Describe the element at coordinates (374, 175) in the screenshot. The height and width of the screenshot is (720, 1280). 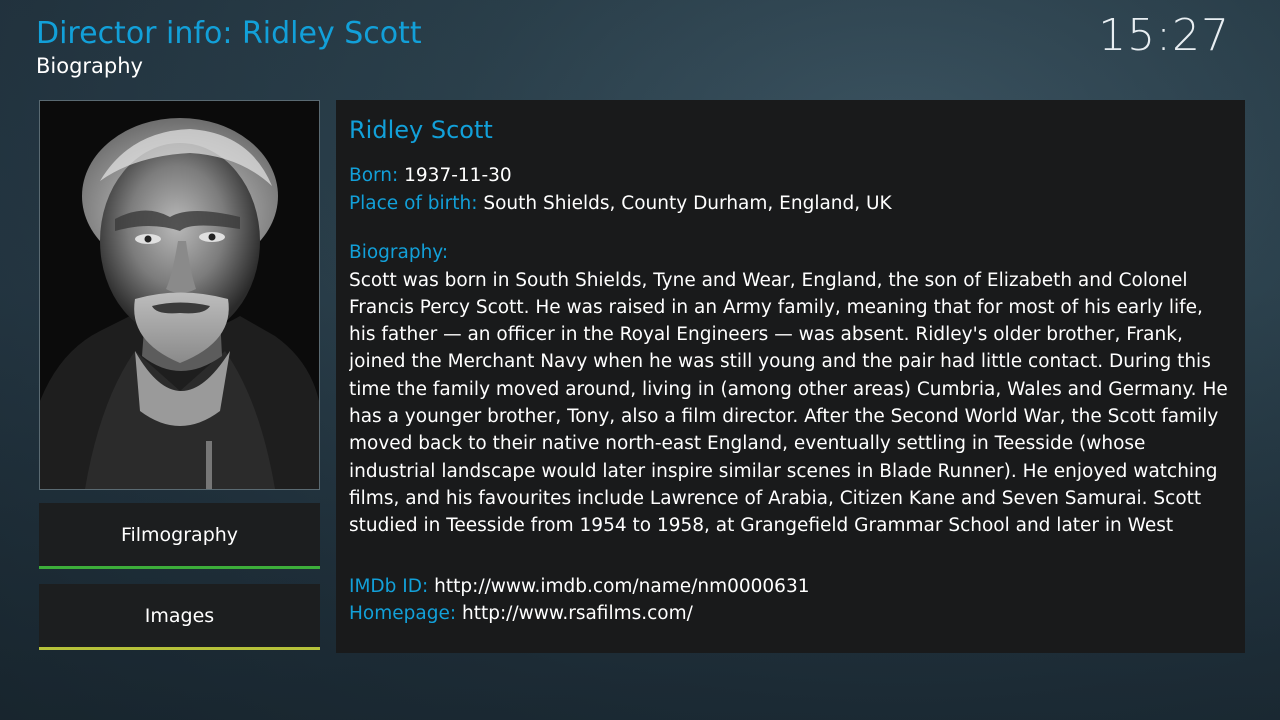
I see `born-label: Born:` at that location.